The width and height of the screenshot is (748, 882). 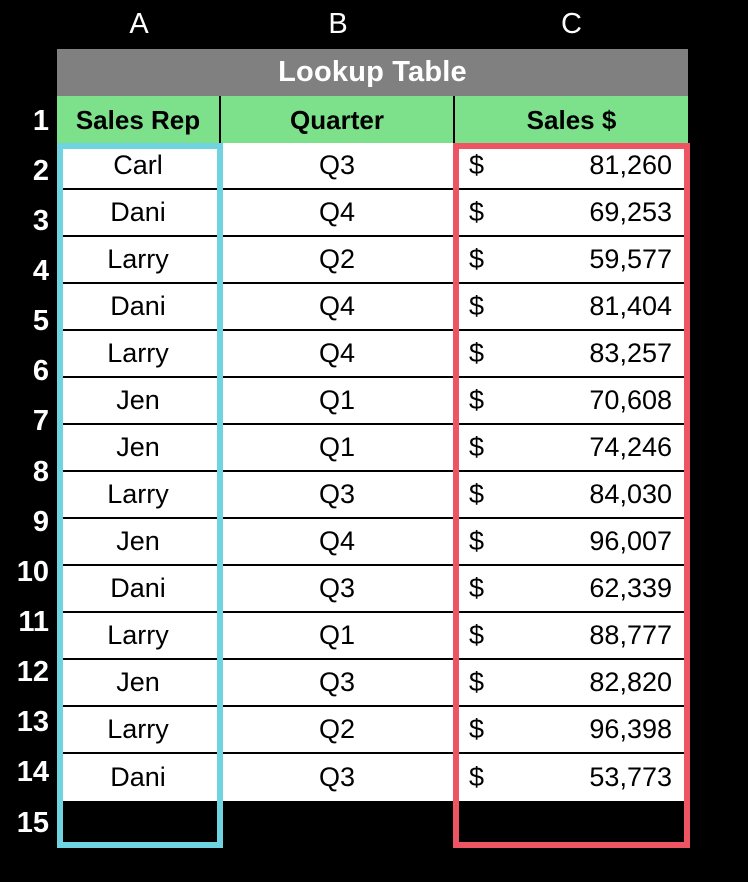 I want to click on cell-sales-amount: $96,007, so click(x=571, y=541).